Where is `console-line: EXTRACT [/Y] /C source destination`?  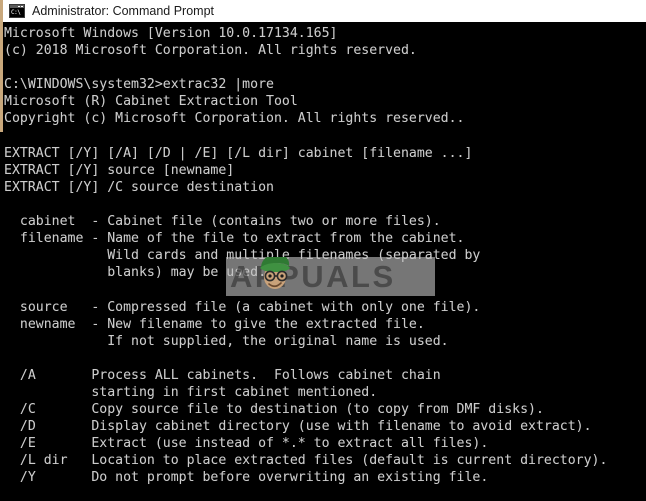 console-line: EXTRACT [/Y] /C source destination is located at coordinates (139, 187).